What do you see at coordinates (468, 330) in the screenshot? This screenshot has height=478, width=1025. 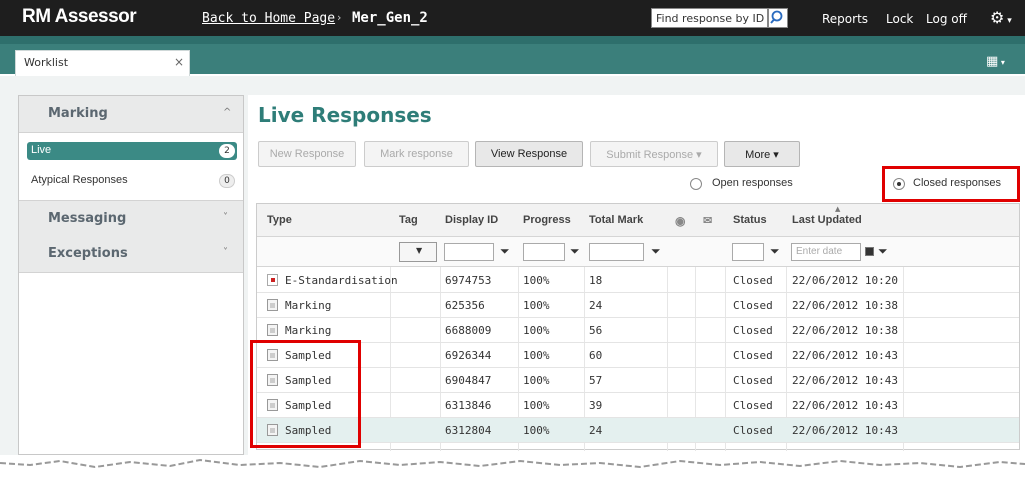 I see `display-id-cell: 6688009` at bounding box center [468, 330].